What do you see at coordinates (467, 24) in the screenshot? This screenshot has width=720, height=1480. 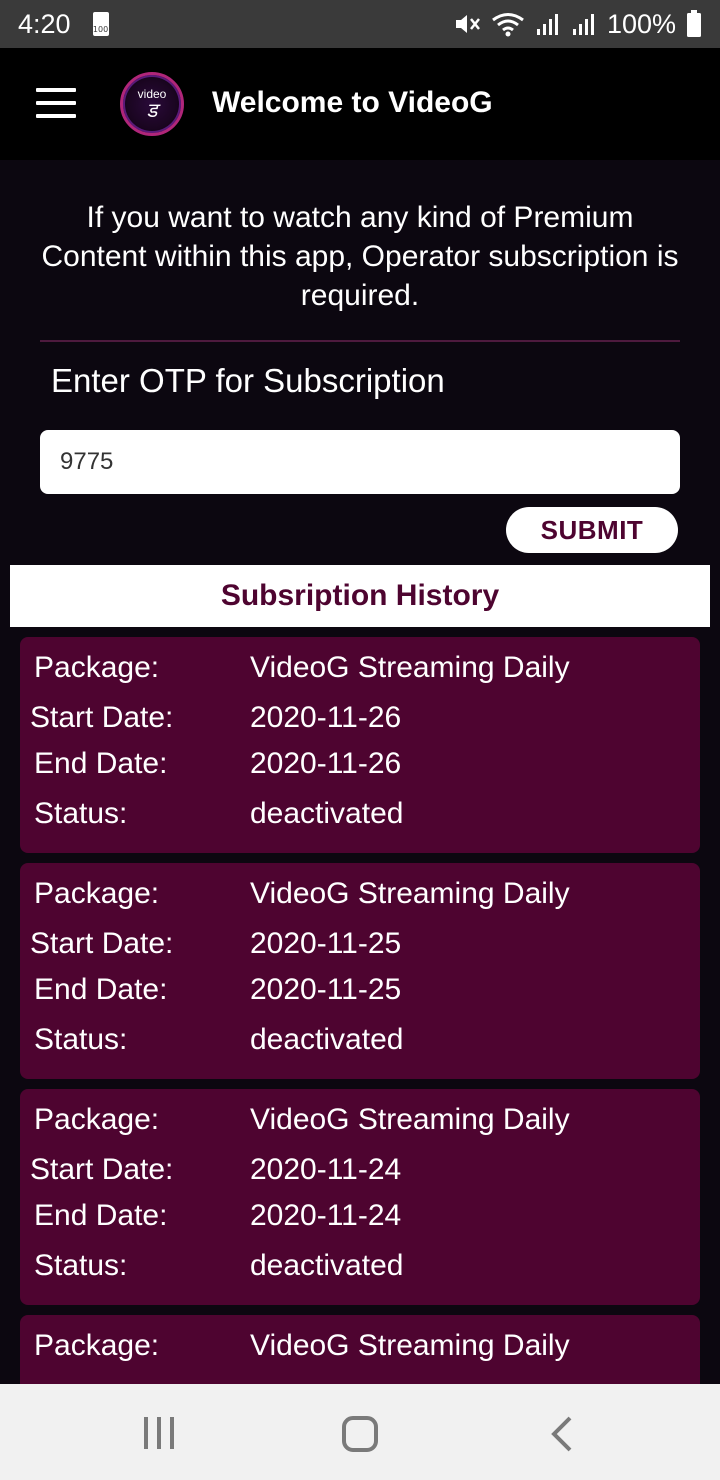 I see `mute-icon` at bounding box center [467, 24].